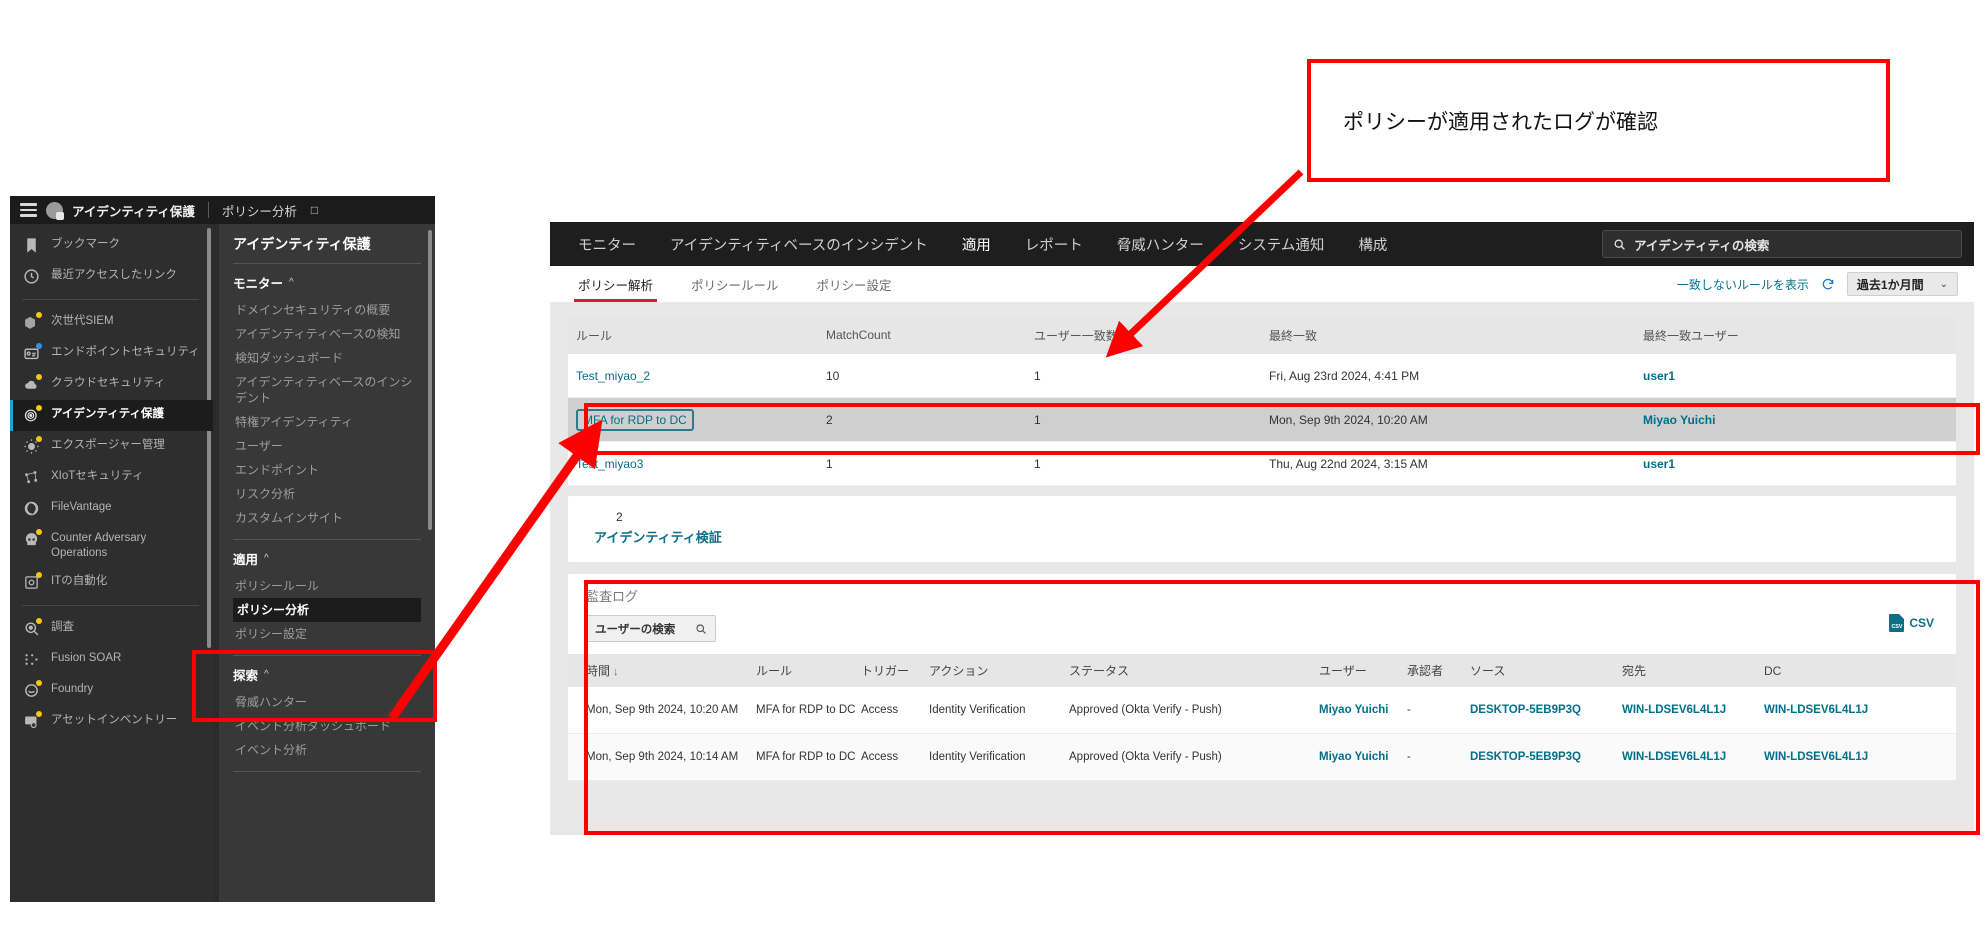 The width and height of the screenshot is (1986, 952). What do you see at coordinates (32, 539) in the screenshot?
I see `skull-icon` at bounding box center [32, 539].